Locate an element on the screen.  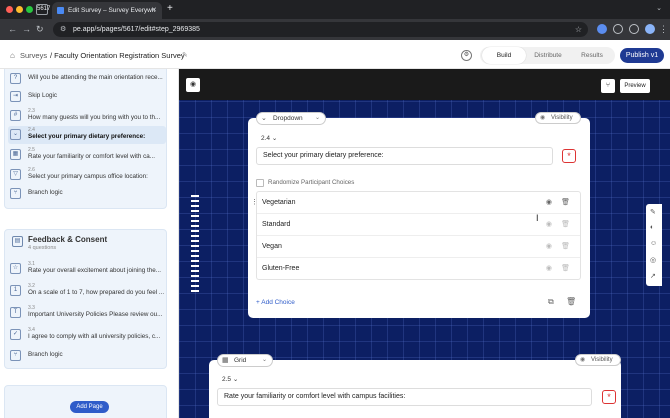
text-icon: T is located at coordinates (15, 312).